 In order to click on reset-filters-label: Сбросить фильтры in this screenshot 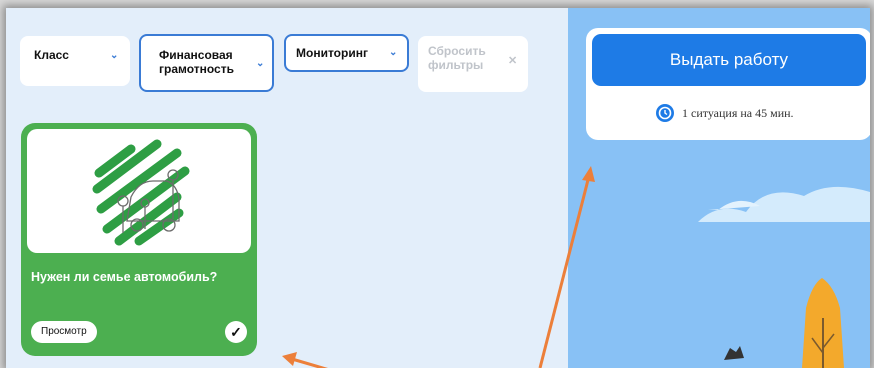, I will do `click(457, 58)`.